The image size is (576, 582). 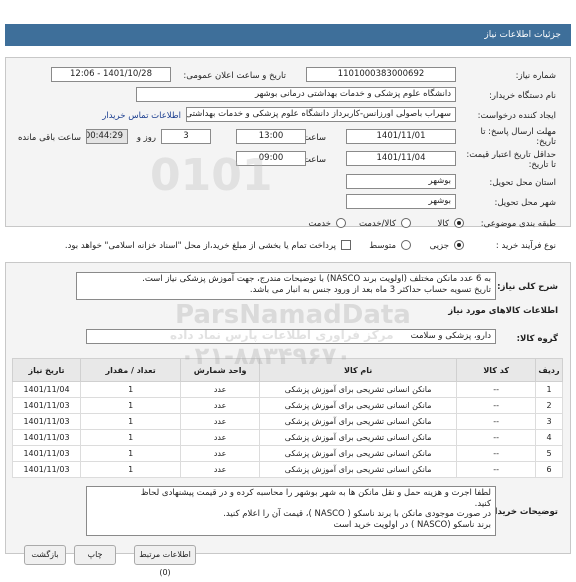 I want to click on col-row: ردیف, so click(x=549, y=370).